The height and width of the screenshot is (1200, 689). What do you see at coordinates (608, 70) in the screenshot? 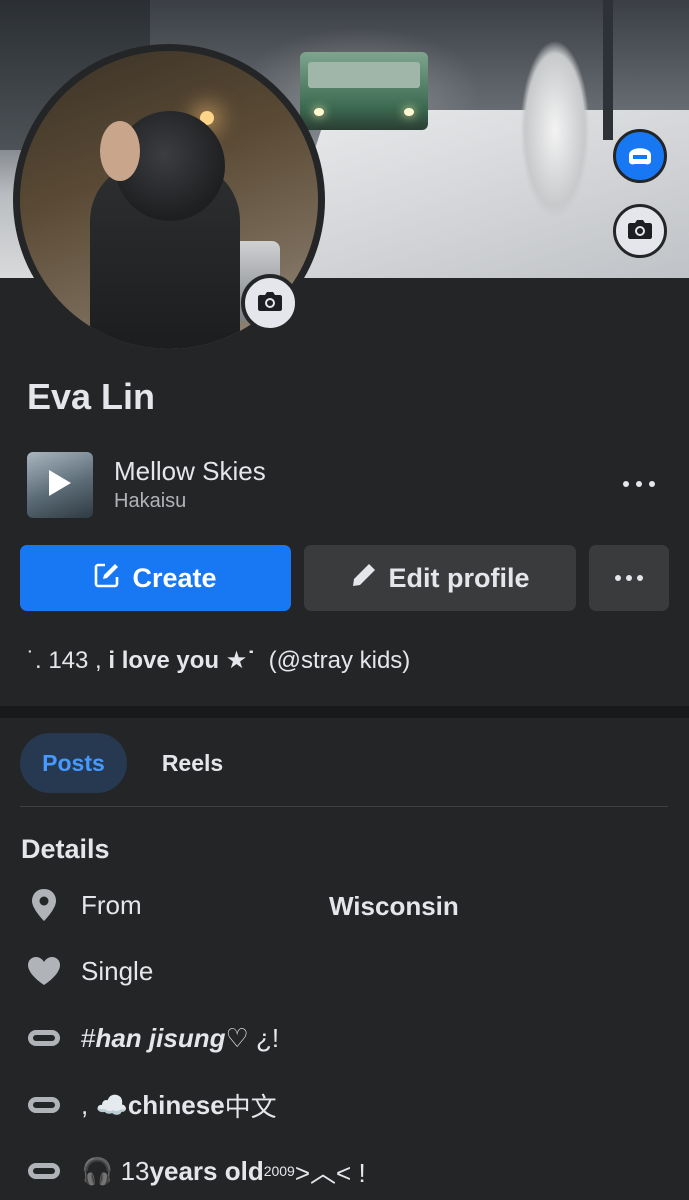
I see `cover-pole` at bounding box center [608, 70].